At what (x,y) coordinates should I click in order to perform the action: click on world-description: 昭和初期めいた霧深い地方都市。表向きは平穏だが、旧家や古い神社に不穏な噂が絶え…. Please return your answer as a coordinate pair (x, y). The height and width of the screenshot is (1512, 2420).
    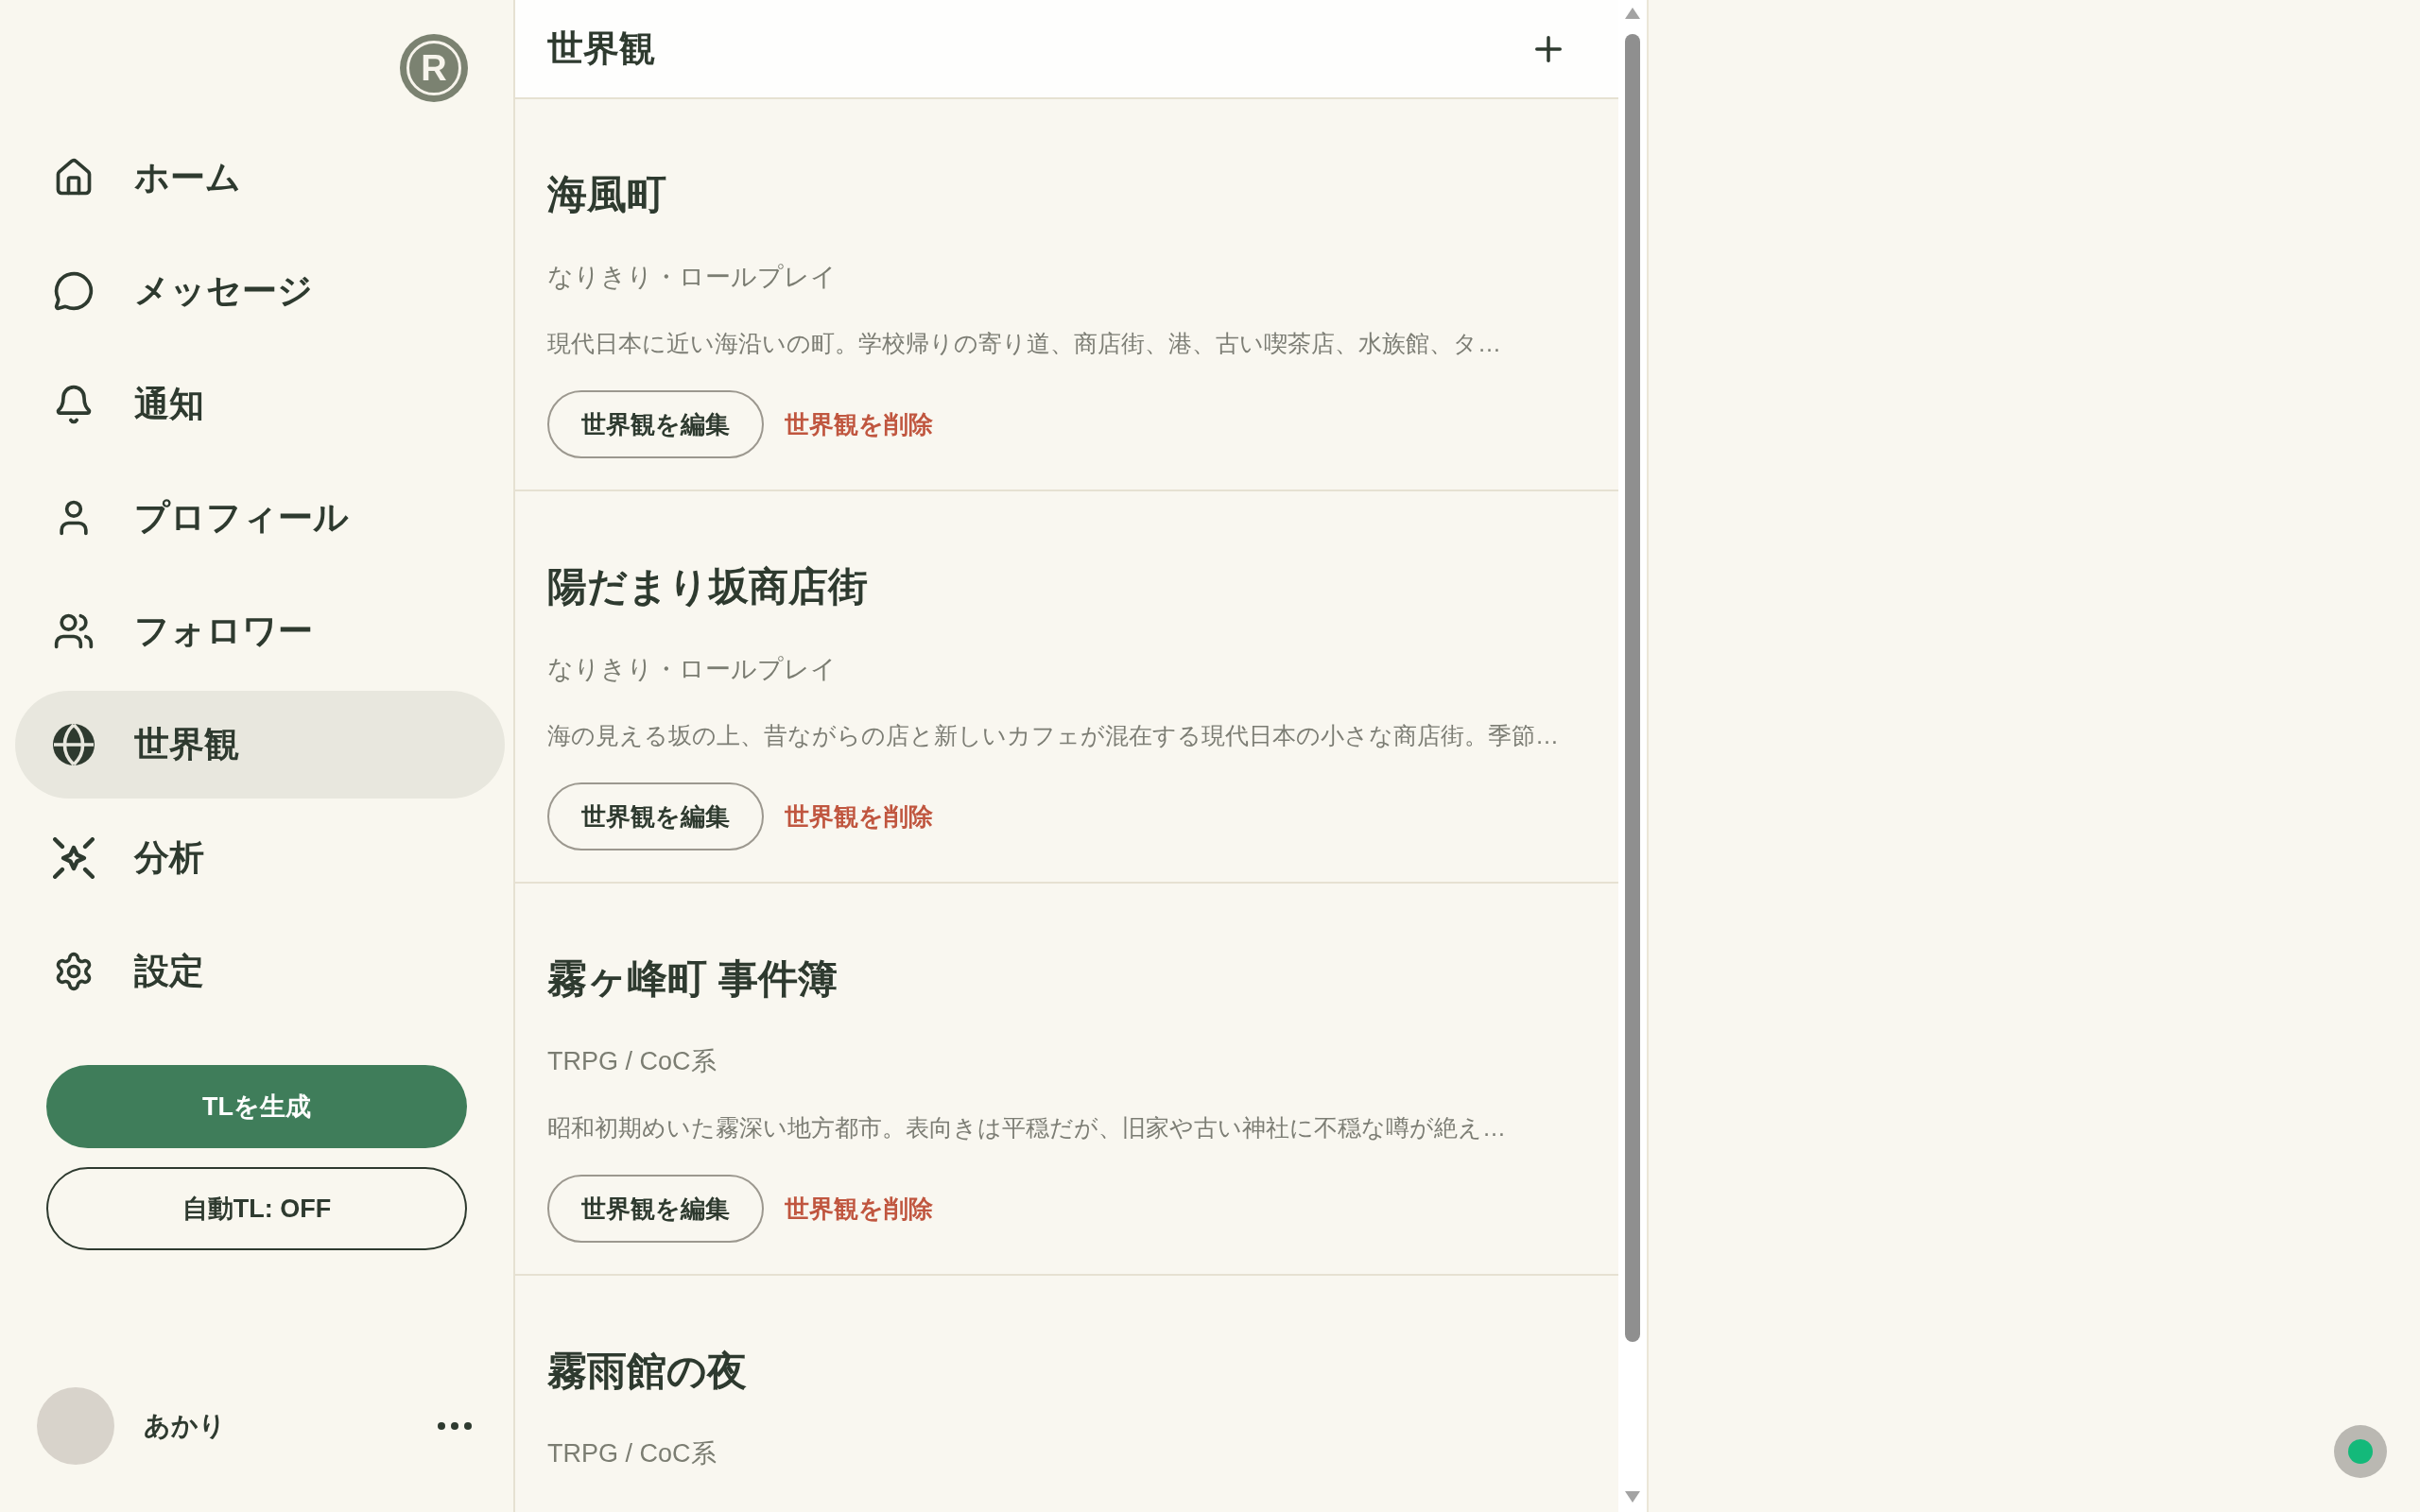
    Looking at the image, I should click on (1027, 1128).